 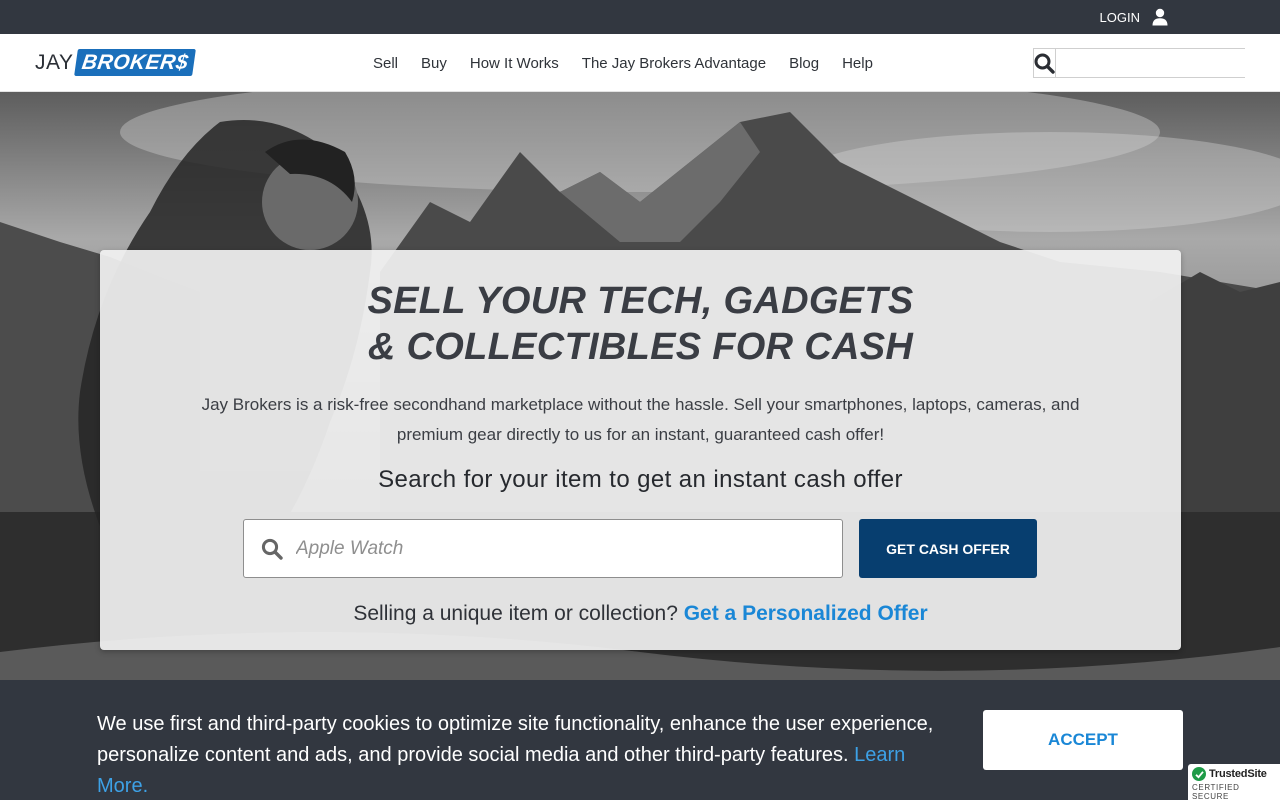 I want to click on trustedsite-row: TrustedSite, so click(x=1234, y=774).